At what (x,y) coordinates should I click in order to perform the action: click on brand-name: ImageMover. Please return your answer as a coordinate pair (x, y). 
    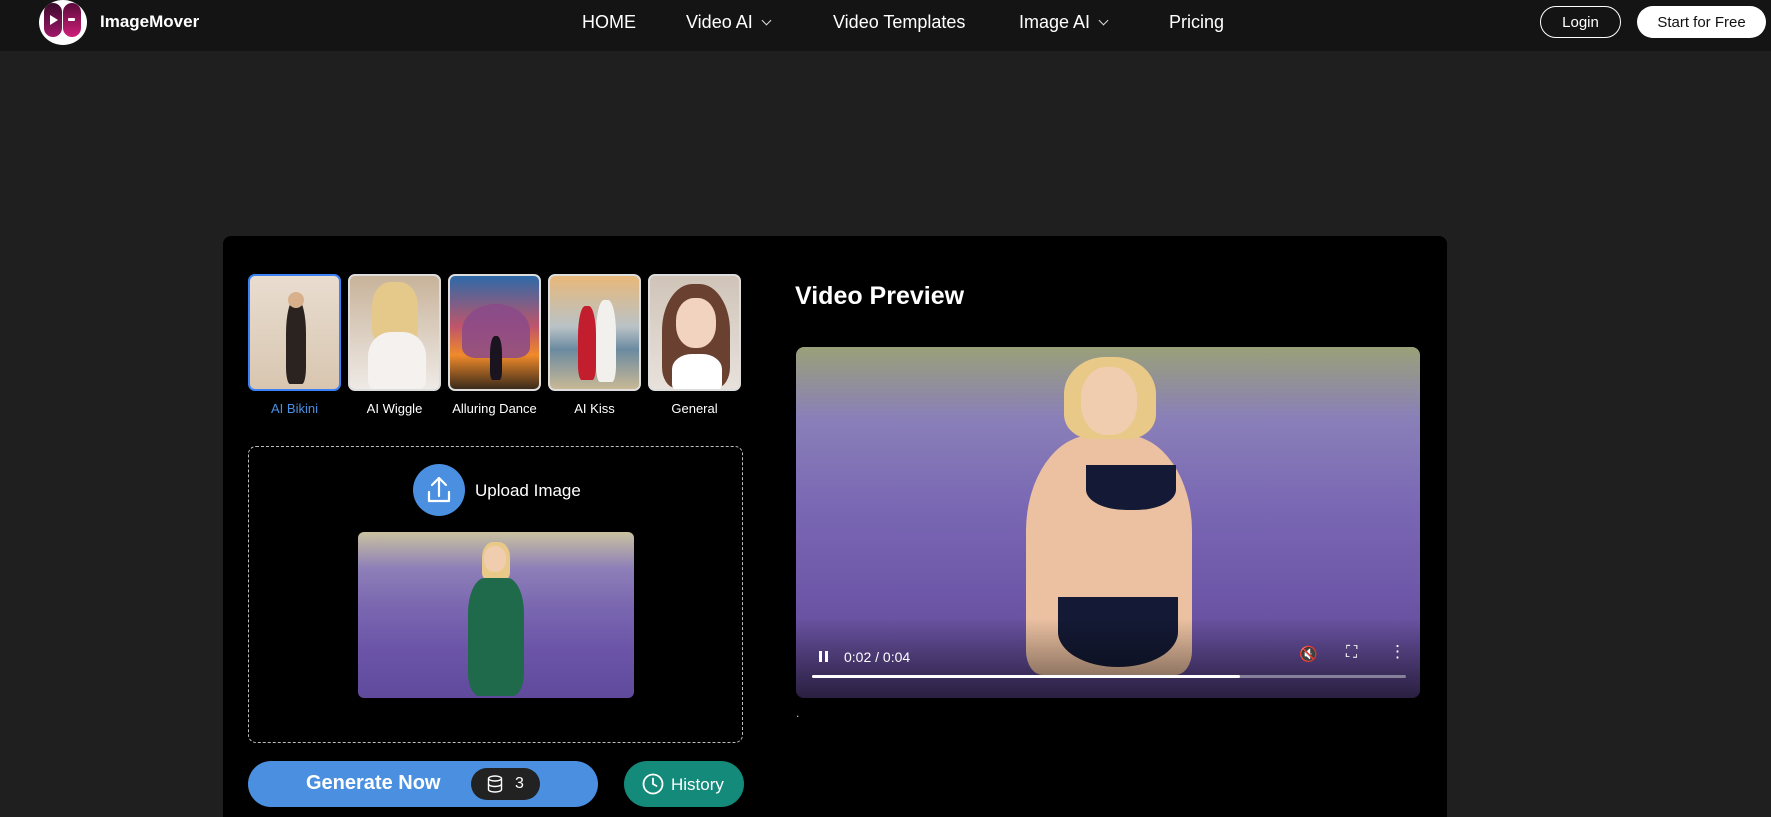
    Looking at the image, I should click on (149, 22).